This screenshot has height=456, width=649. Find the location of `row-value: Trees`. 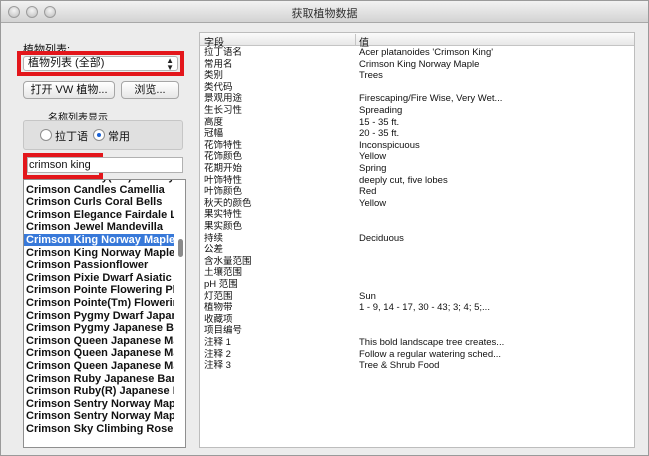

row-value: Trees is located at coordinates (371, 76).